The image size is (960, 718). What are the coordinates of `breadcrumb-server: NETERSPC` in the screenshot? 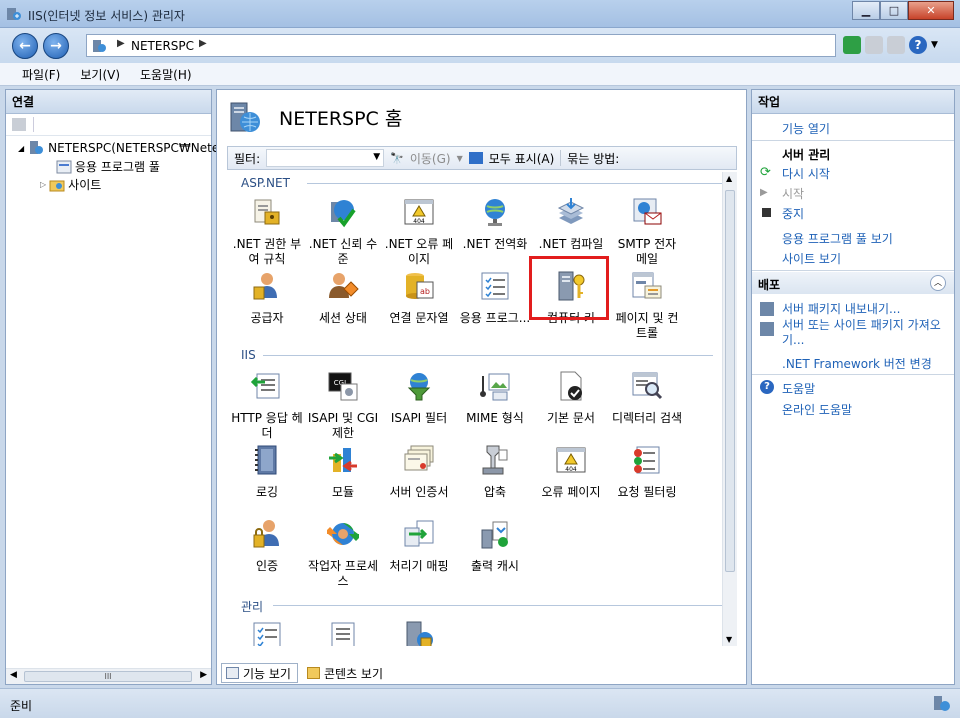 It's located at (162, 46).